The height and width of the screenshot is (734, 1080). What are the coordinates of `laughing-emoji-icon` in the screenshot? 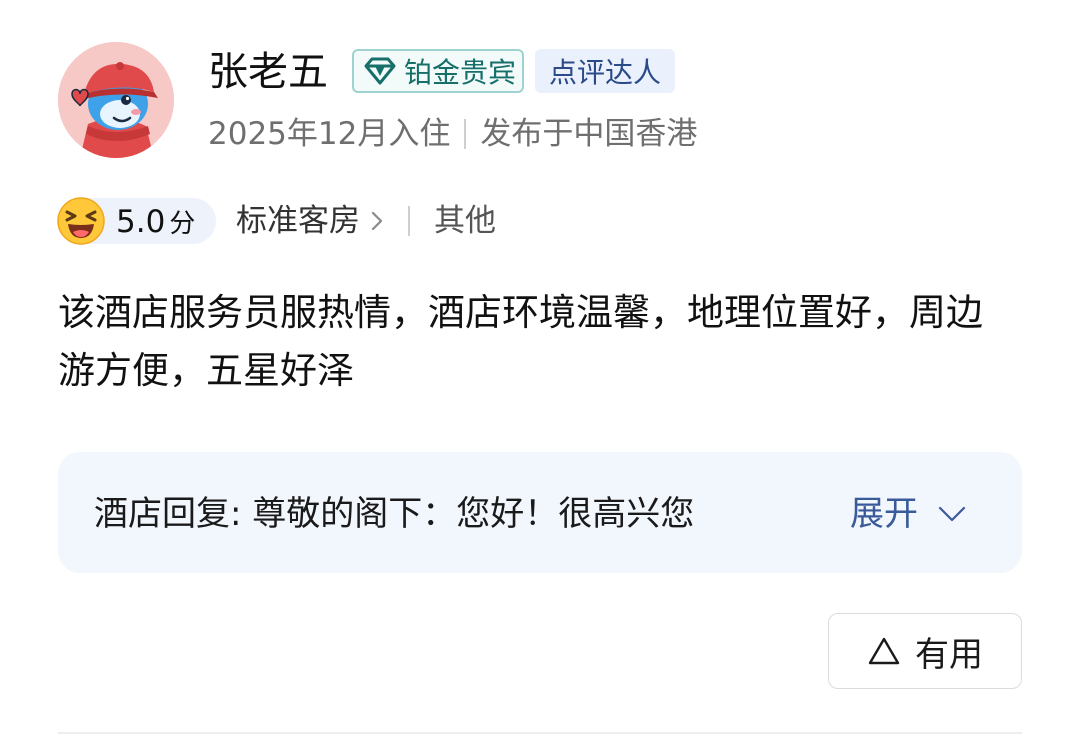 It's located at (81, 221).